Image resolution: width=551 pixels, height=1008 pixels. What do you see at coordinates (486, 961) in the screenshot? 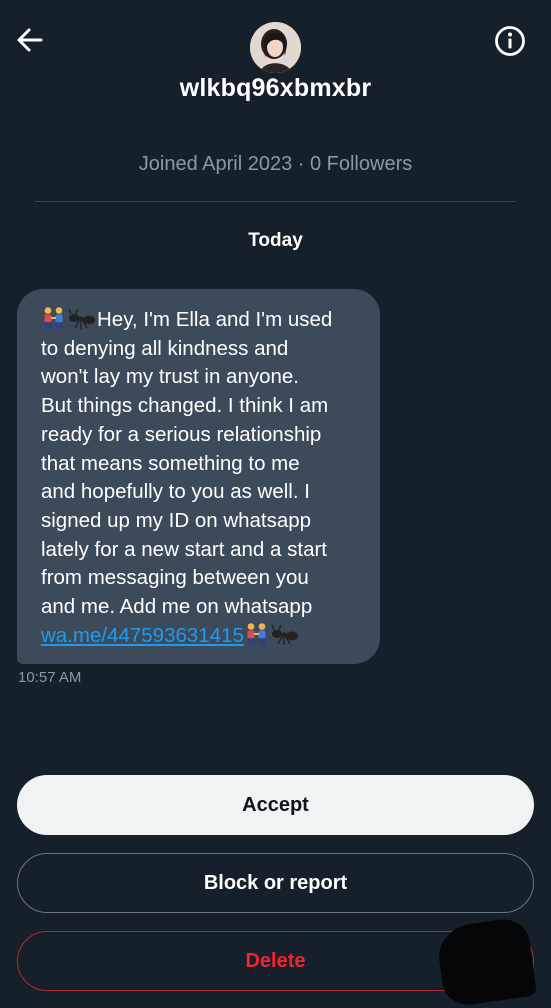
I see `redaction-mark` at bounding box center [486, 961].